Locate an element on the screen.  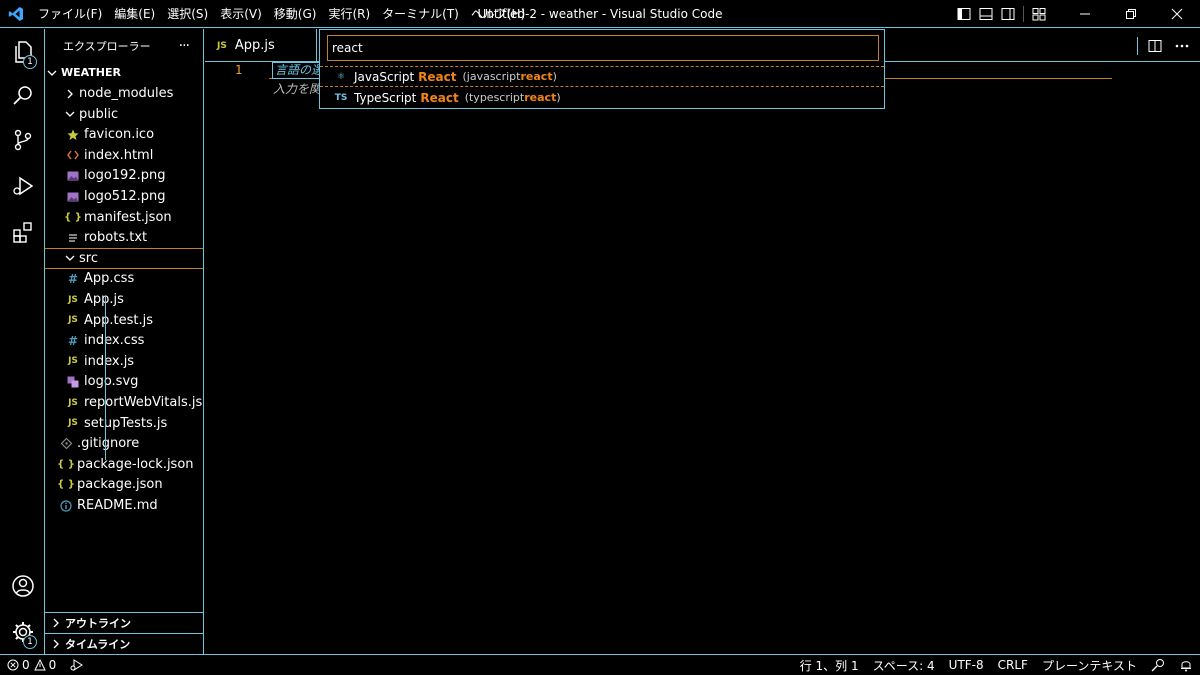
menu-item-4: 移動(G) is located at coordinates (295, 14).